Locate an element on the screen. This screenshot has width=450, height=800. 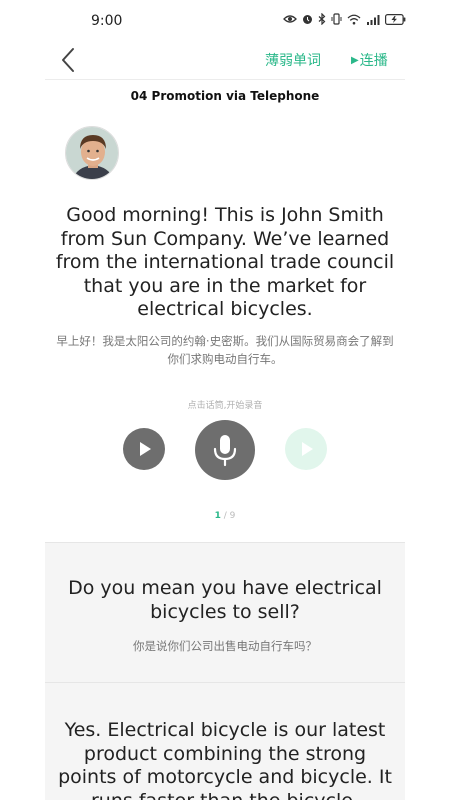
play-recording-button is located at coordinates (306, 449).